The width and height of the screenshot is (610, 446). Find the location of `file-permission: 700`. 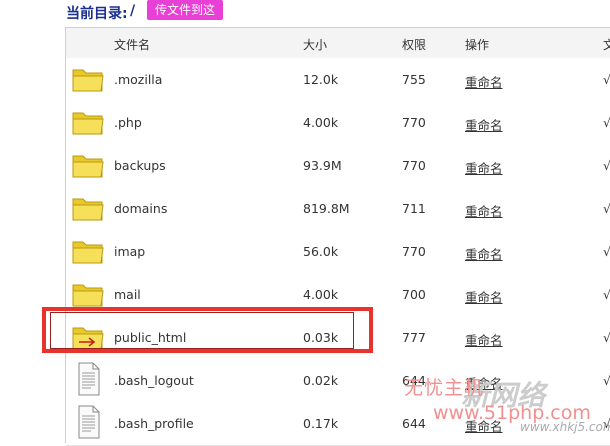

file-permission: 700 is located at coordinates (414, 294).